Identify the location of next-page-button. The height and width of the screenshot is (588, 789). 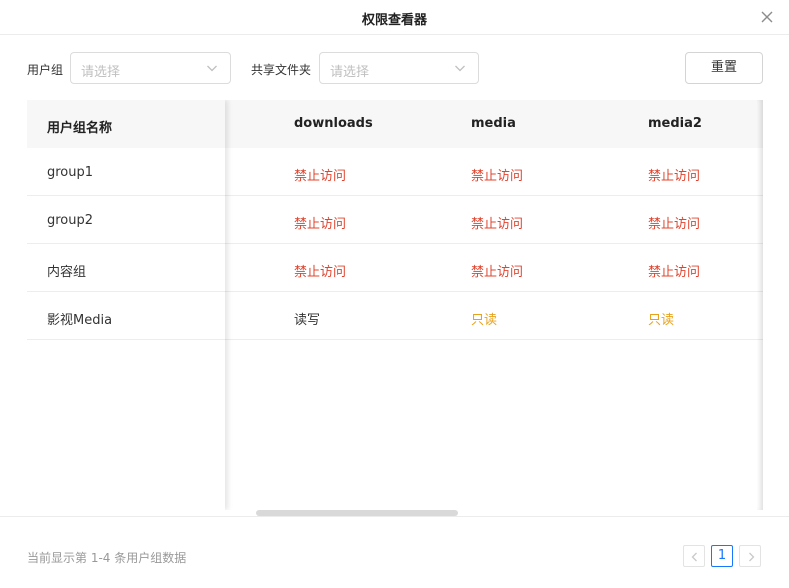
(750, 556).